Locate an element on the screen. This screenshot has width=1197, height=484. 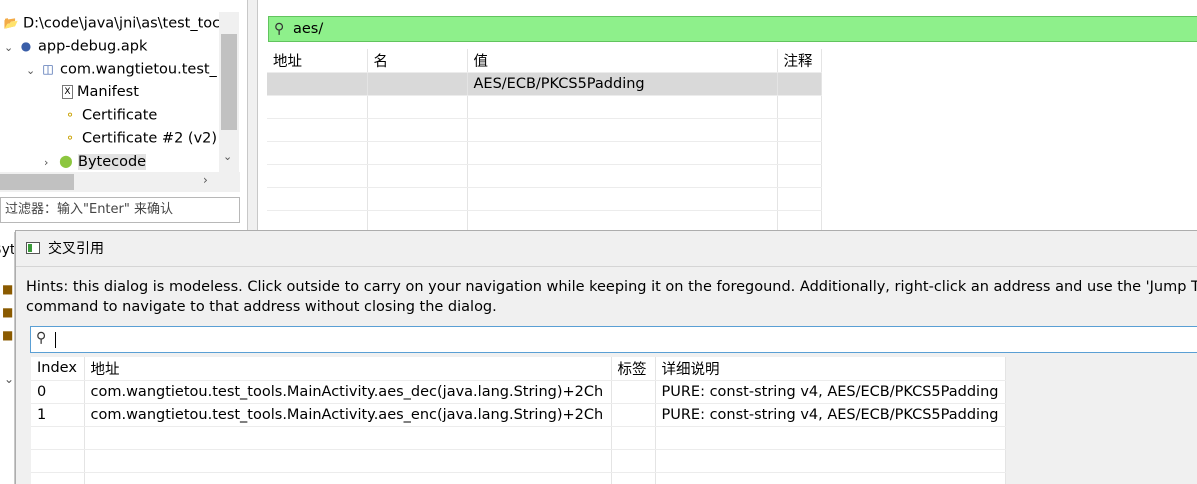
tree-item-manifest: X Manifest is located at coordinates (100, 92).